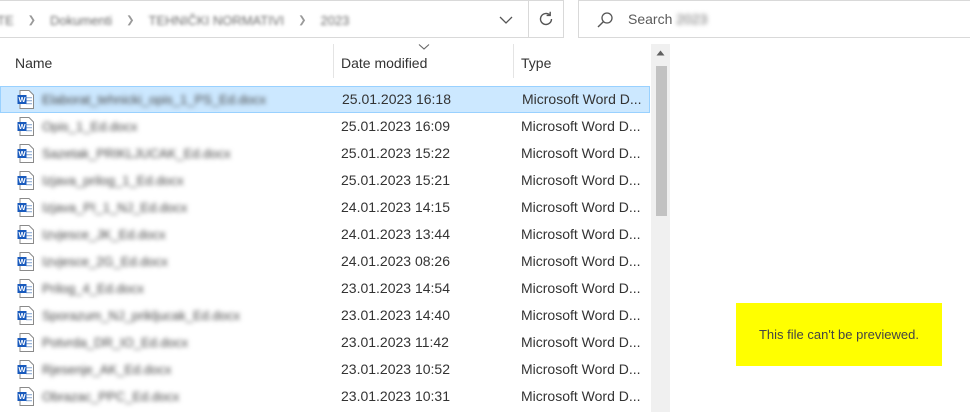 The width and height of the screenshot is (970, 412). What do you see at coordinates (395, 126) in the screenshot?
I see `file-date-modified: 25.01.2023 16:09` at bounding box center [395, 126].